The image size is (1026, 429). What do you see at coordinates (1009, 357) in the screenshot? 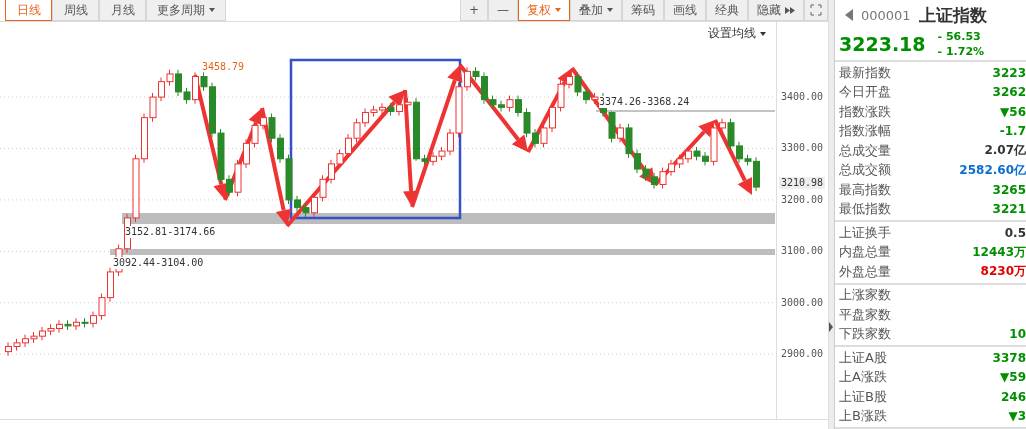
I see `quote-value: 3378` at bounding box center [1009, 357].